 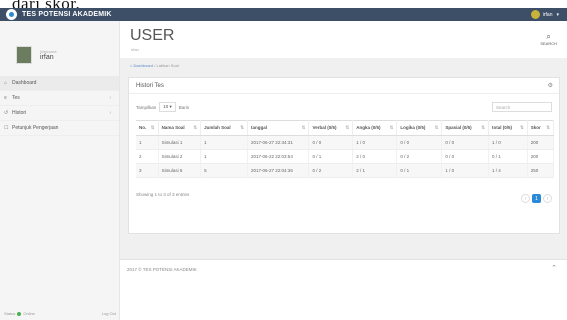 I want to click on avatar, so click(x=535, y=14).